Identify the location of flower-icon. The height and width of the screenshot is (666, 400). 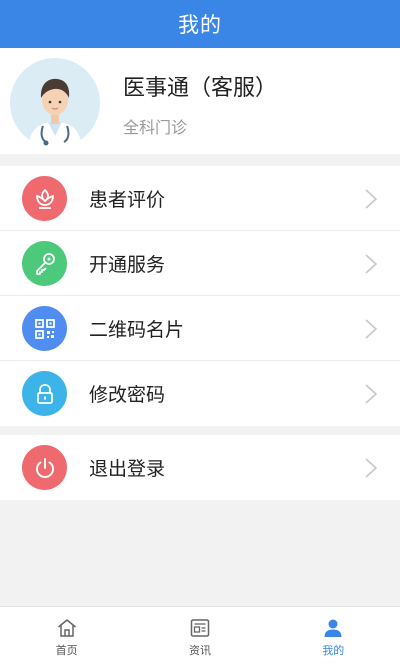
(44, 198).